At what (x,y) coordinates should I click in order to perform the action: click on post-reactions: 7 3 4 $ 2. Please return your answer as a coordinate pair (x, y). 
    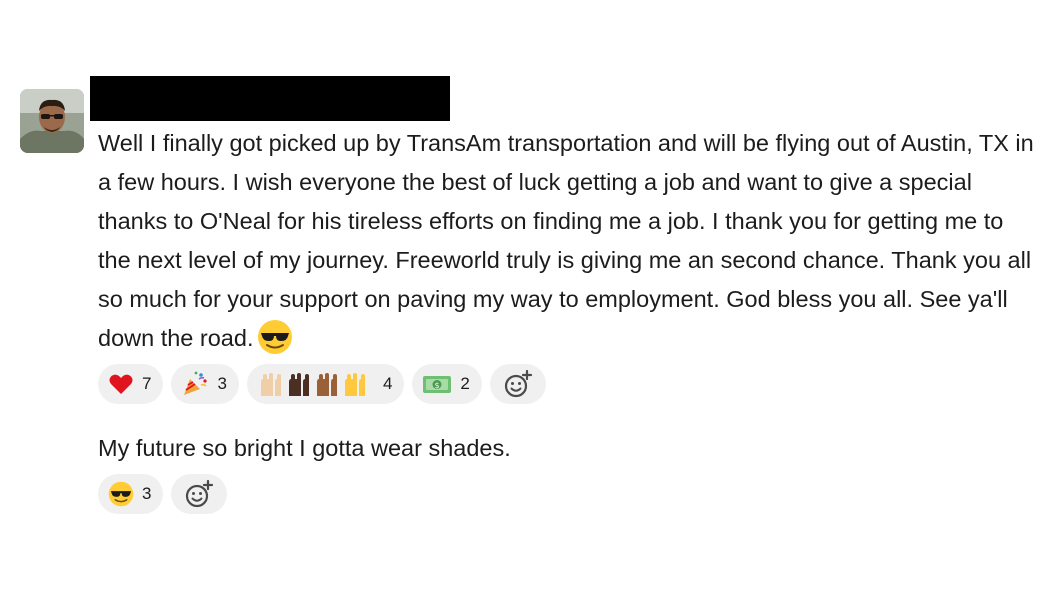
    Looking at the image, I should click on (322, 384).